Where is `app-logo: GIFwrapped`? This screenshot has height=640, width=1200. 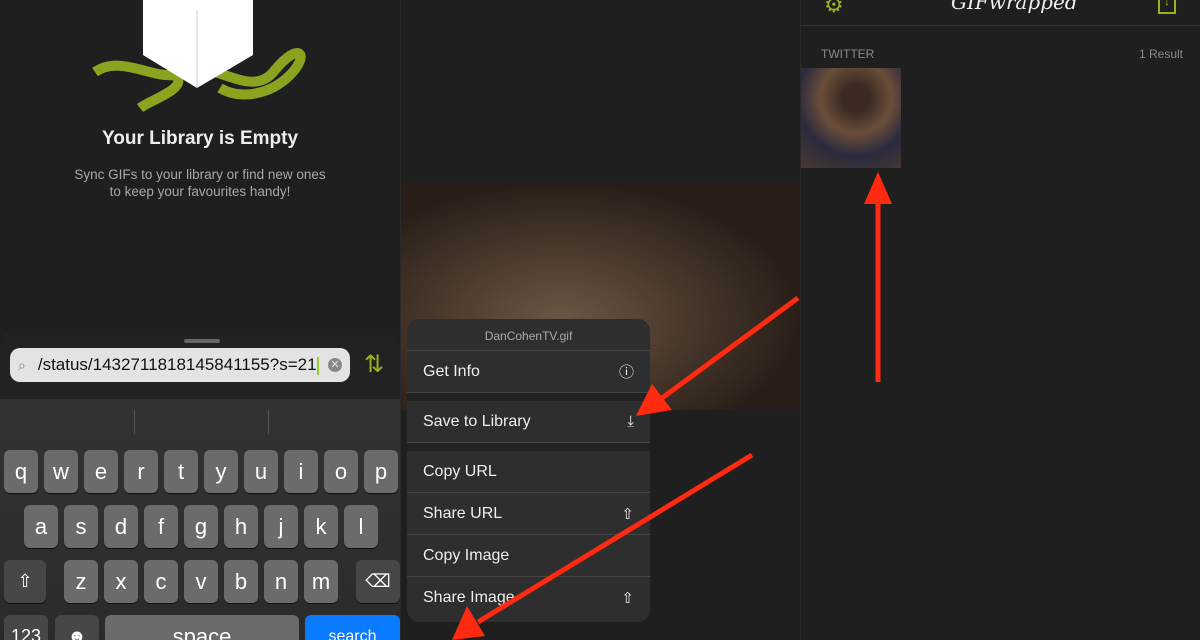 app-logo: GIFwrapped is located at coordinates (1014, 7).